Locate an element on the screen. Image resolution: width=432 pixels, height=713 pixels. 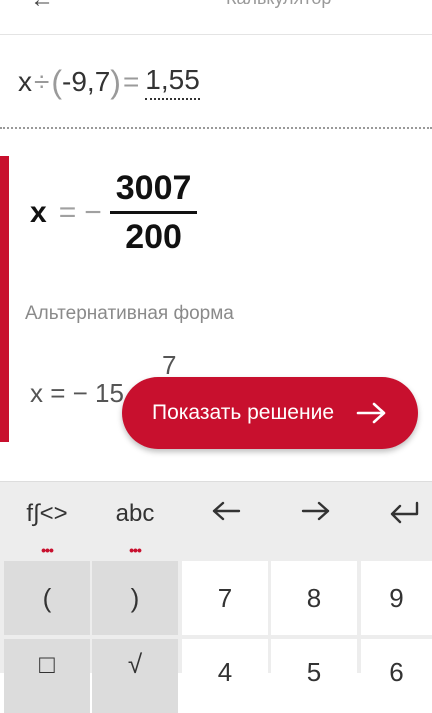
fraction-numerator: 3007 is located at coordinates (153, 188).